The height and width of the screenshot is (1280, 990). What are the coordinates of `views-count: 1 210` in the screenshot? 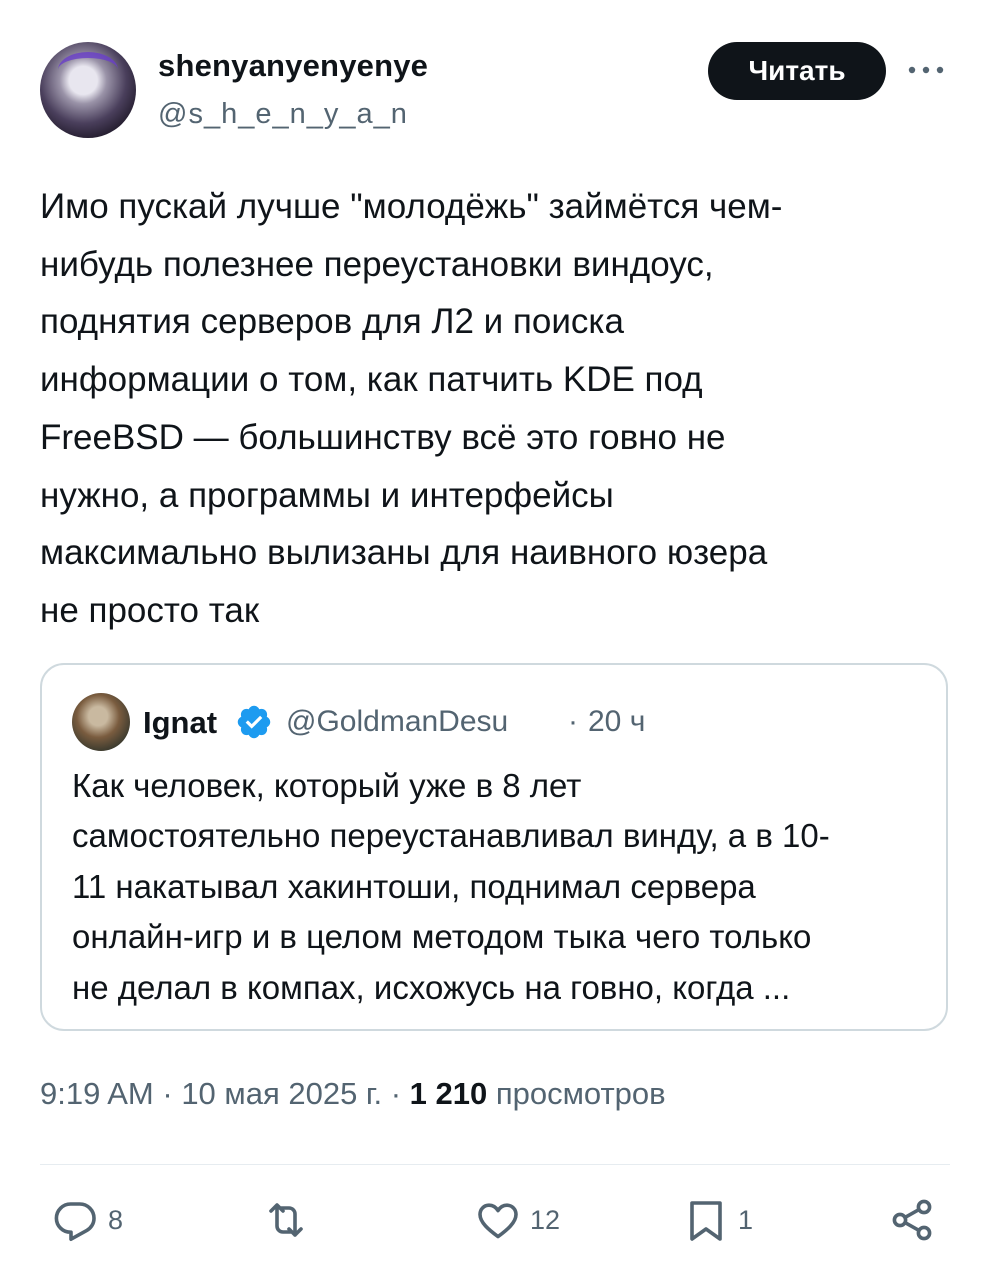 It's located at (449, 1093).